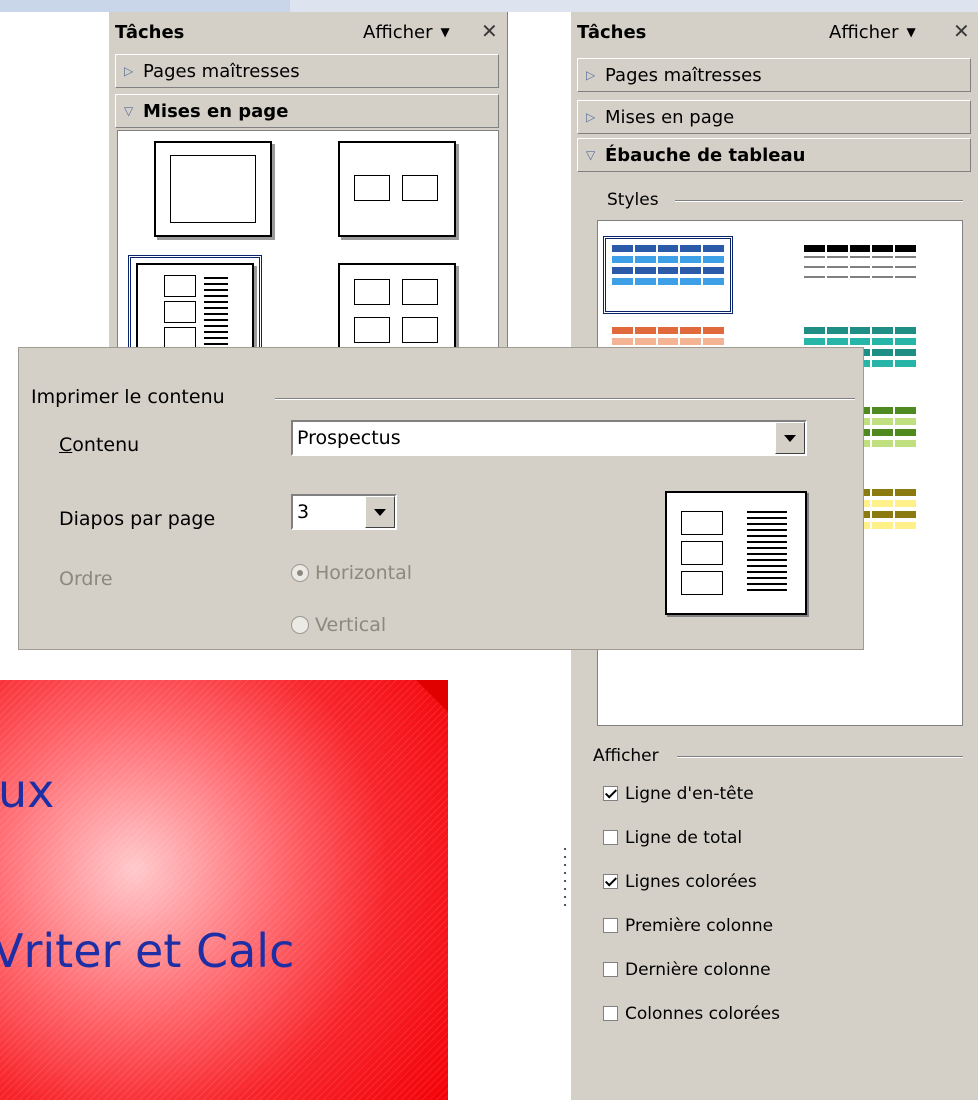 The height and width of the screenshot is (1100, 978). I want to click on option-label: Première colonne, so click(699, 926).